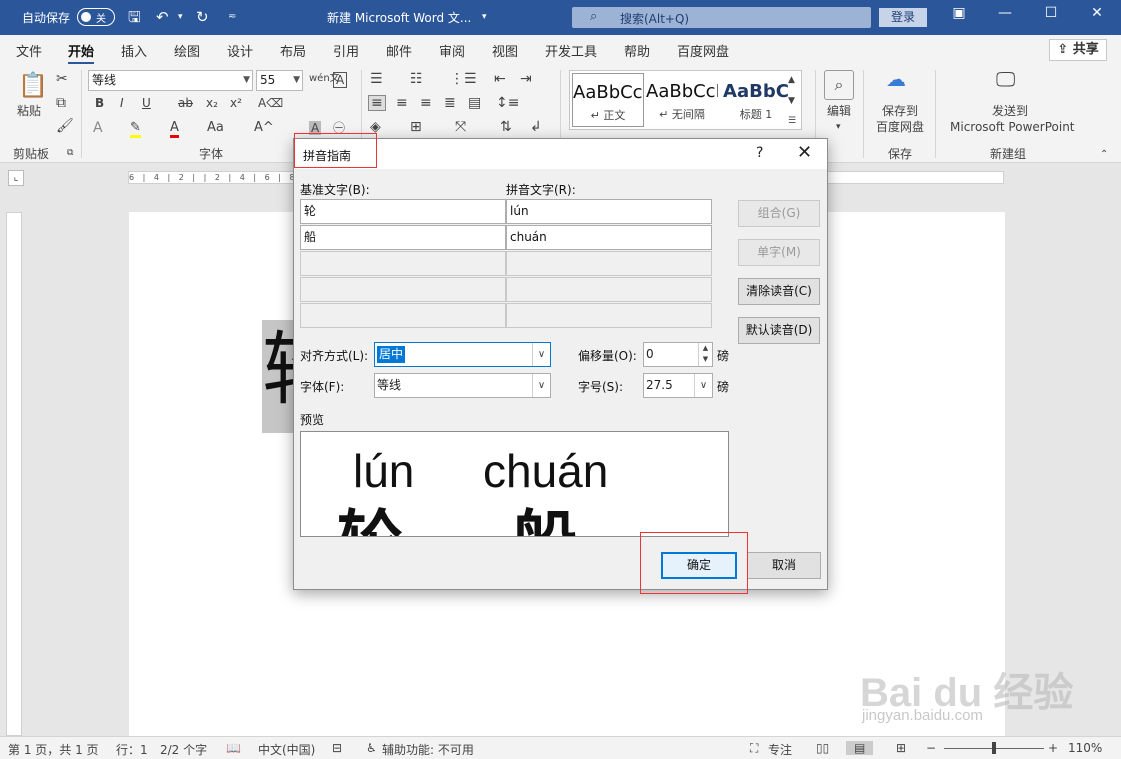 Image resolution: width=1121 pixels, height=759 pixels. I want to click on justify-icon: ≣, so click(450, 103).